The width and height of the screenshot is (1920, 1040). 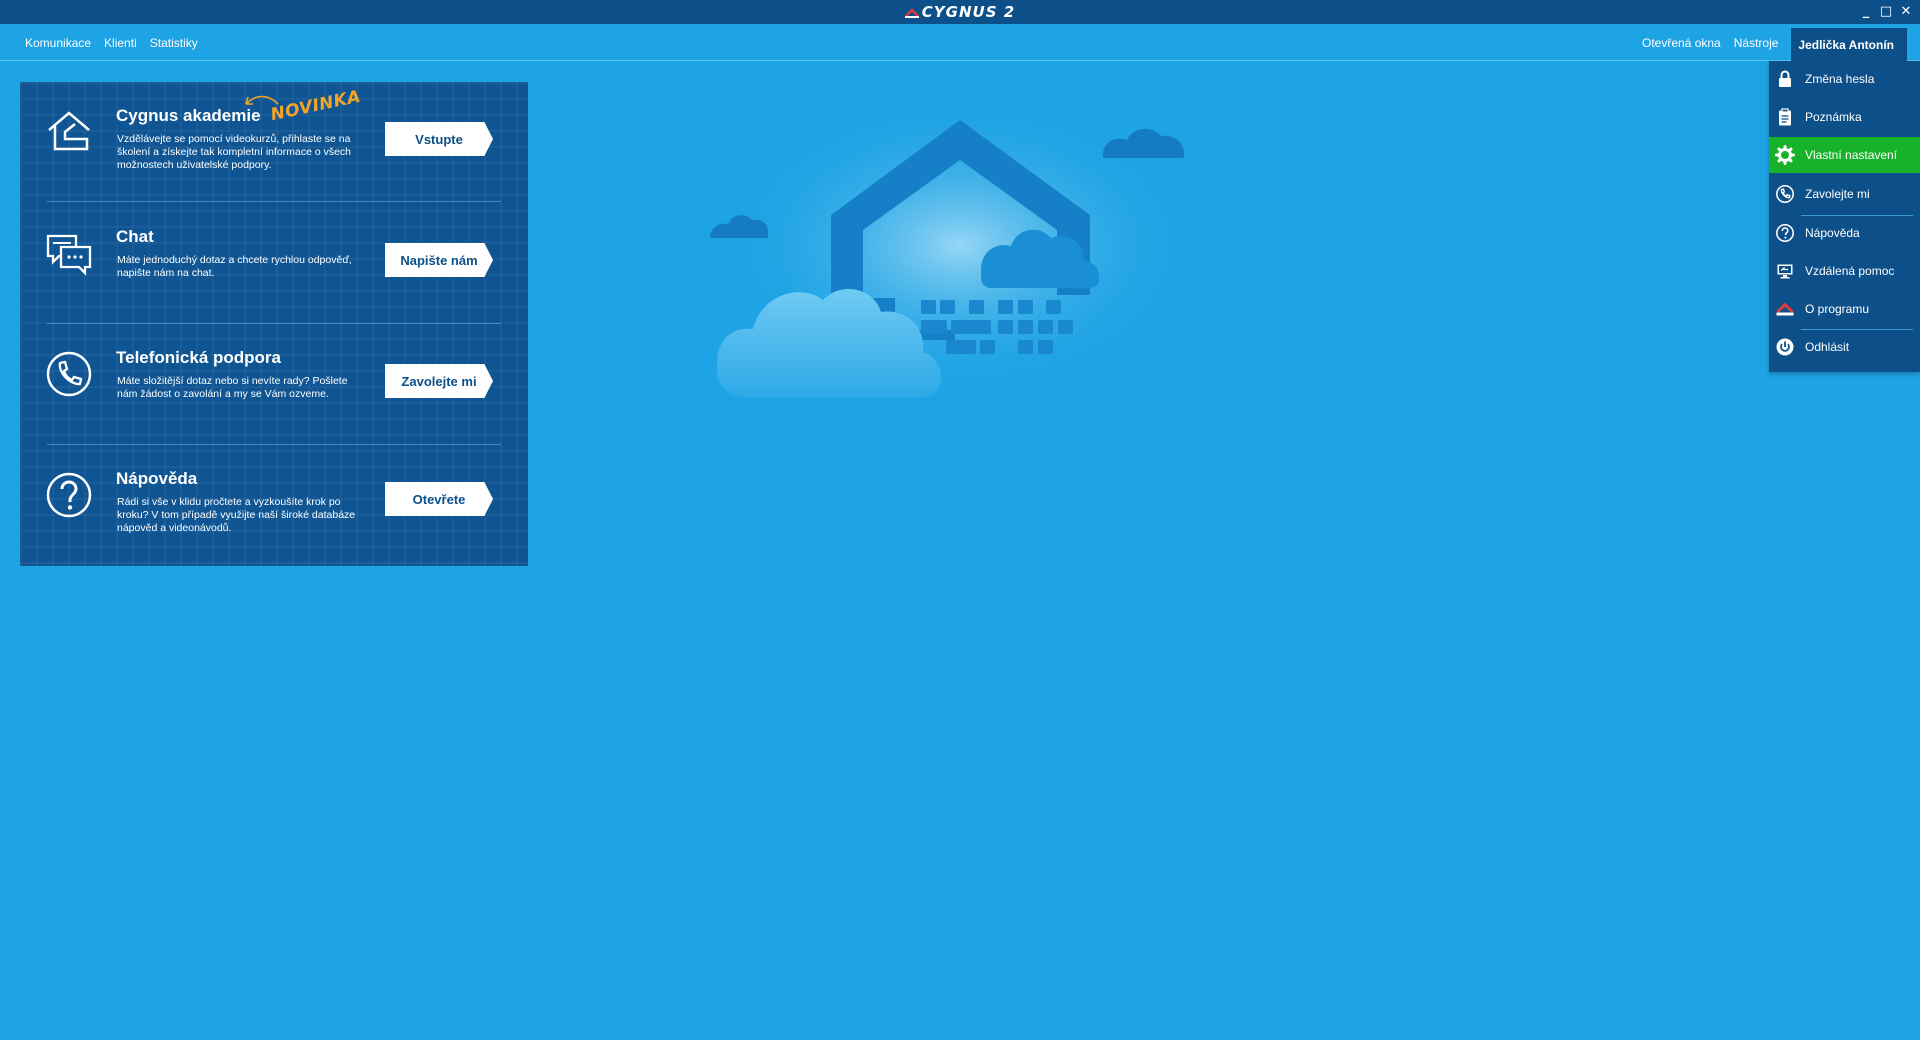 I want to click on dropdown-item-zavolejte-mi: Zavolejte mi, so click(x=1844, y=194).